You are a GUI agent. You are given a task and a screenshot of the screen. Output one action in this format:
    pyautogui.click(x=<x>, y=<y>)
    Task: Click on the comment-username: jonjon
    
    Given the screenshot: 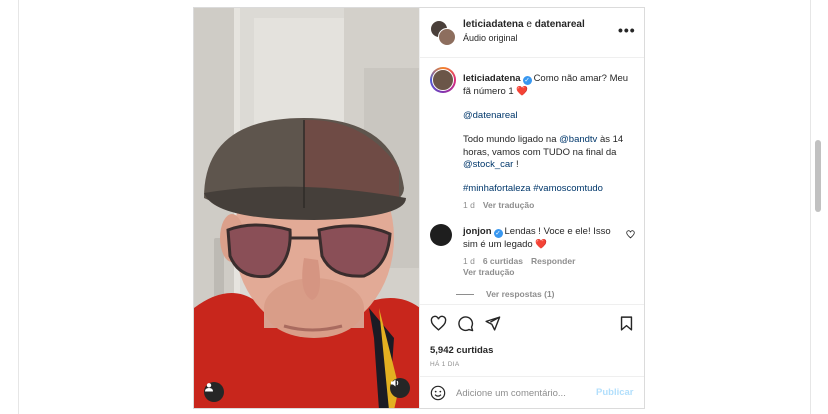 What is the action you would take?
    pyautogui.click(x=477, y=231)
    